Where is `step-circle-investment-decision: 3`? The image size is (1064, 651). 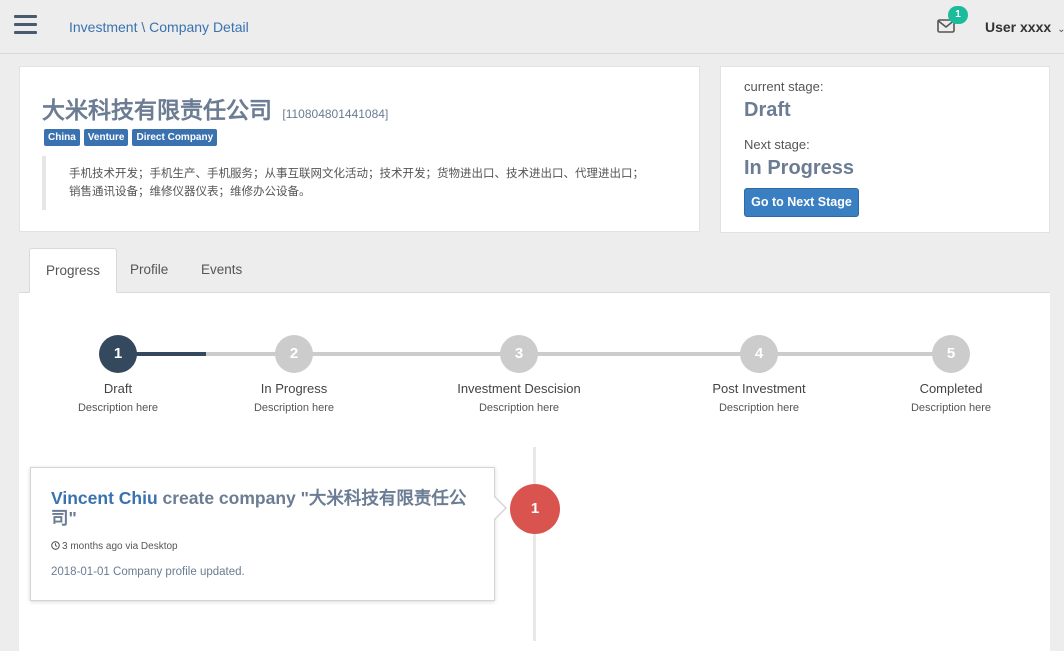
step-circle-investment-decision: 3 is located at coordinates (519, 354).